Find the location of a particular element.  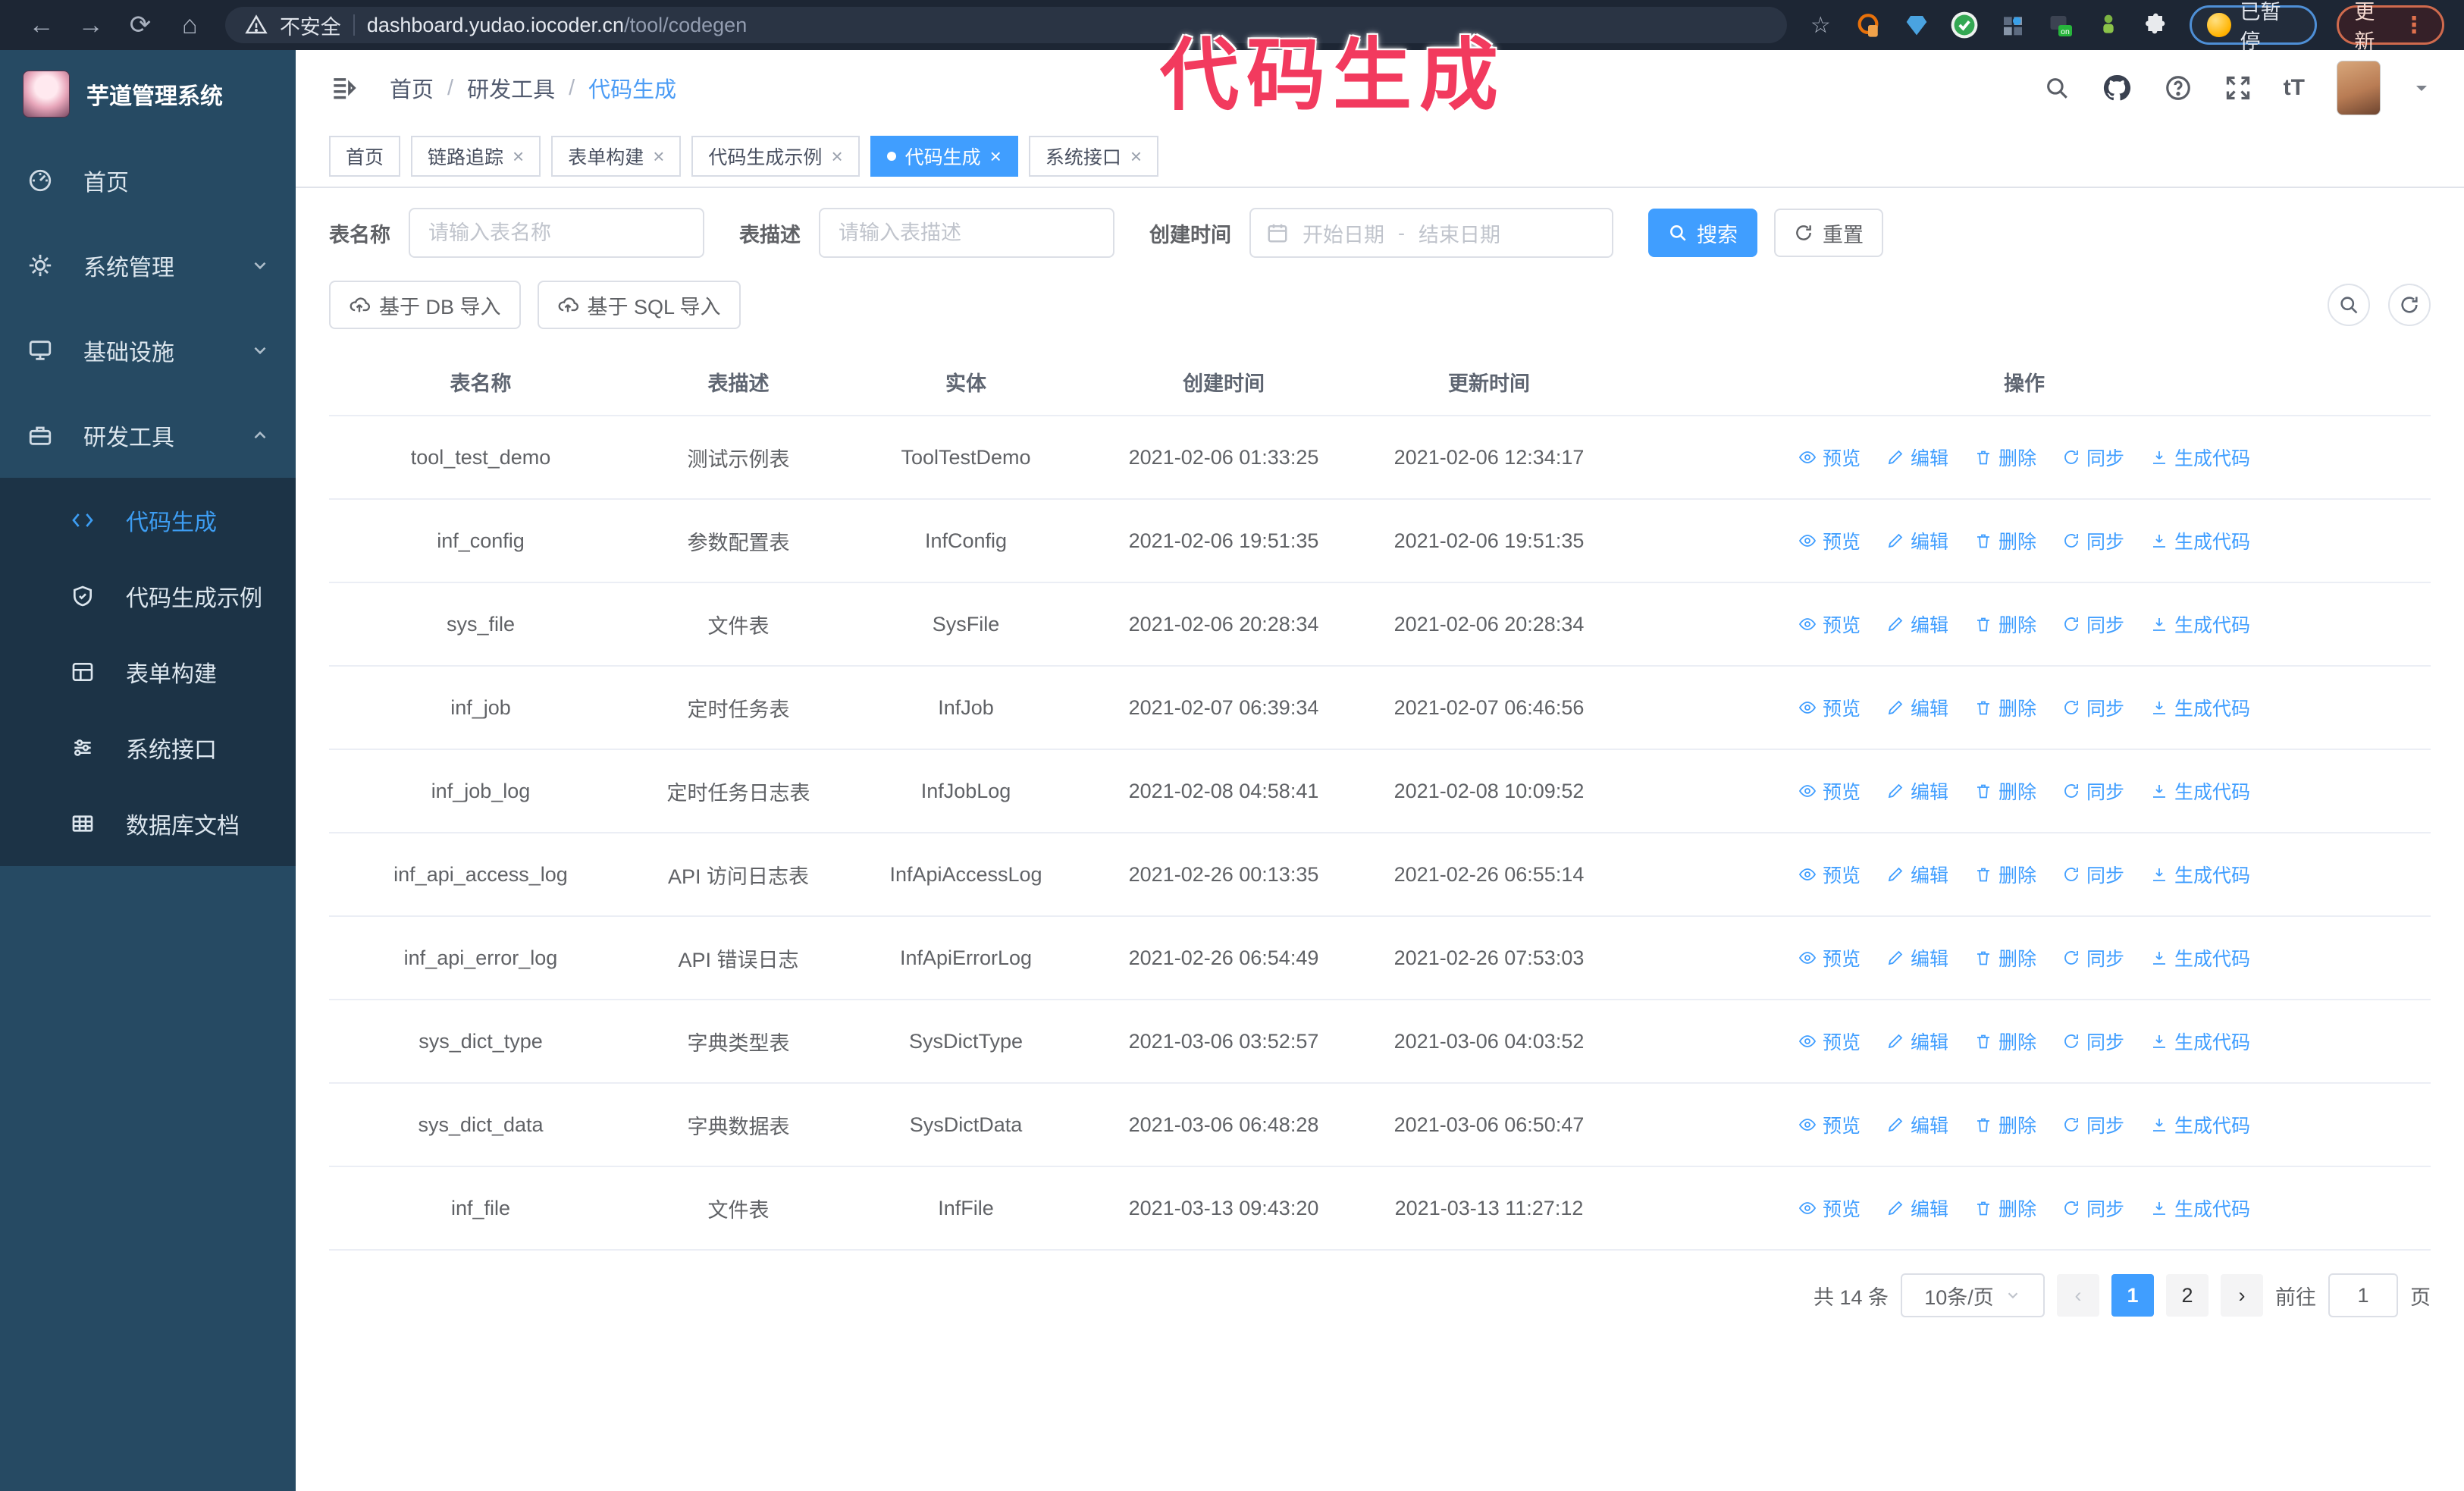

date-range-picker: 开始日期 - 结束日期 is located at coordinates (1431, 233).